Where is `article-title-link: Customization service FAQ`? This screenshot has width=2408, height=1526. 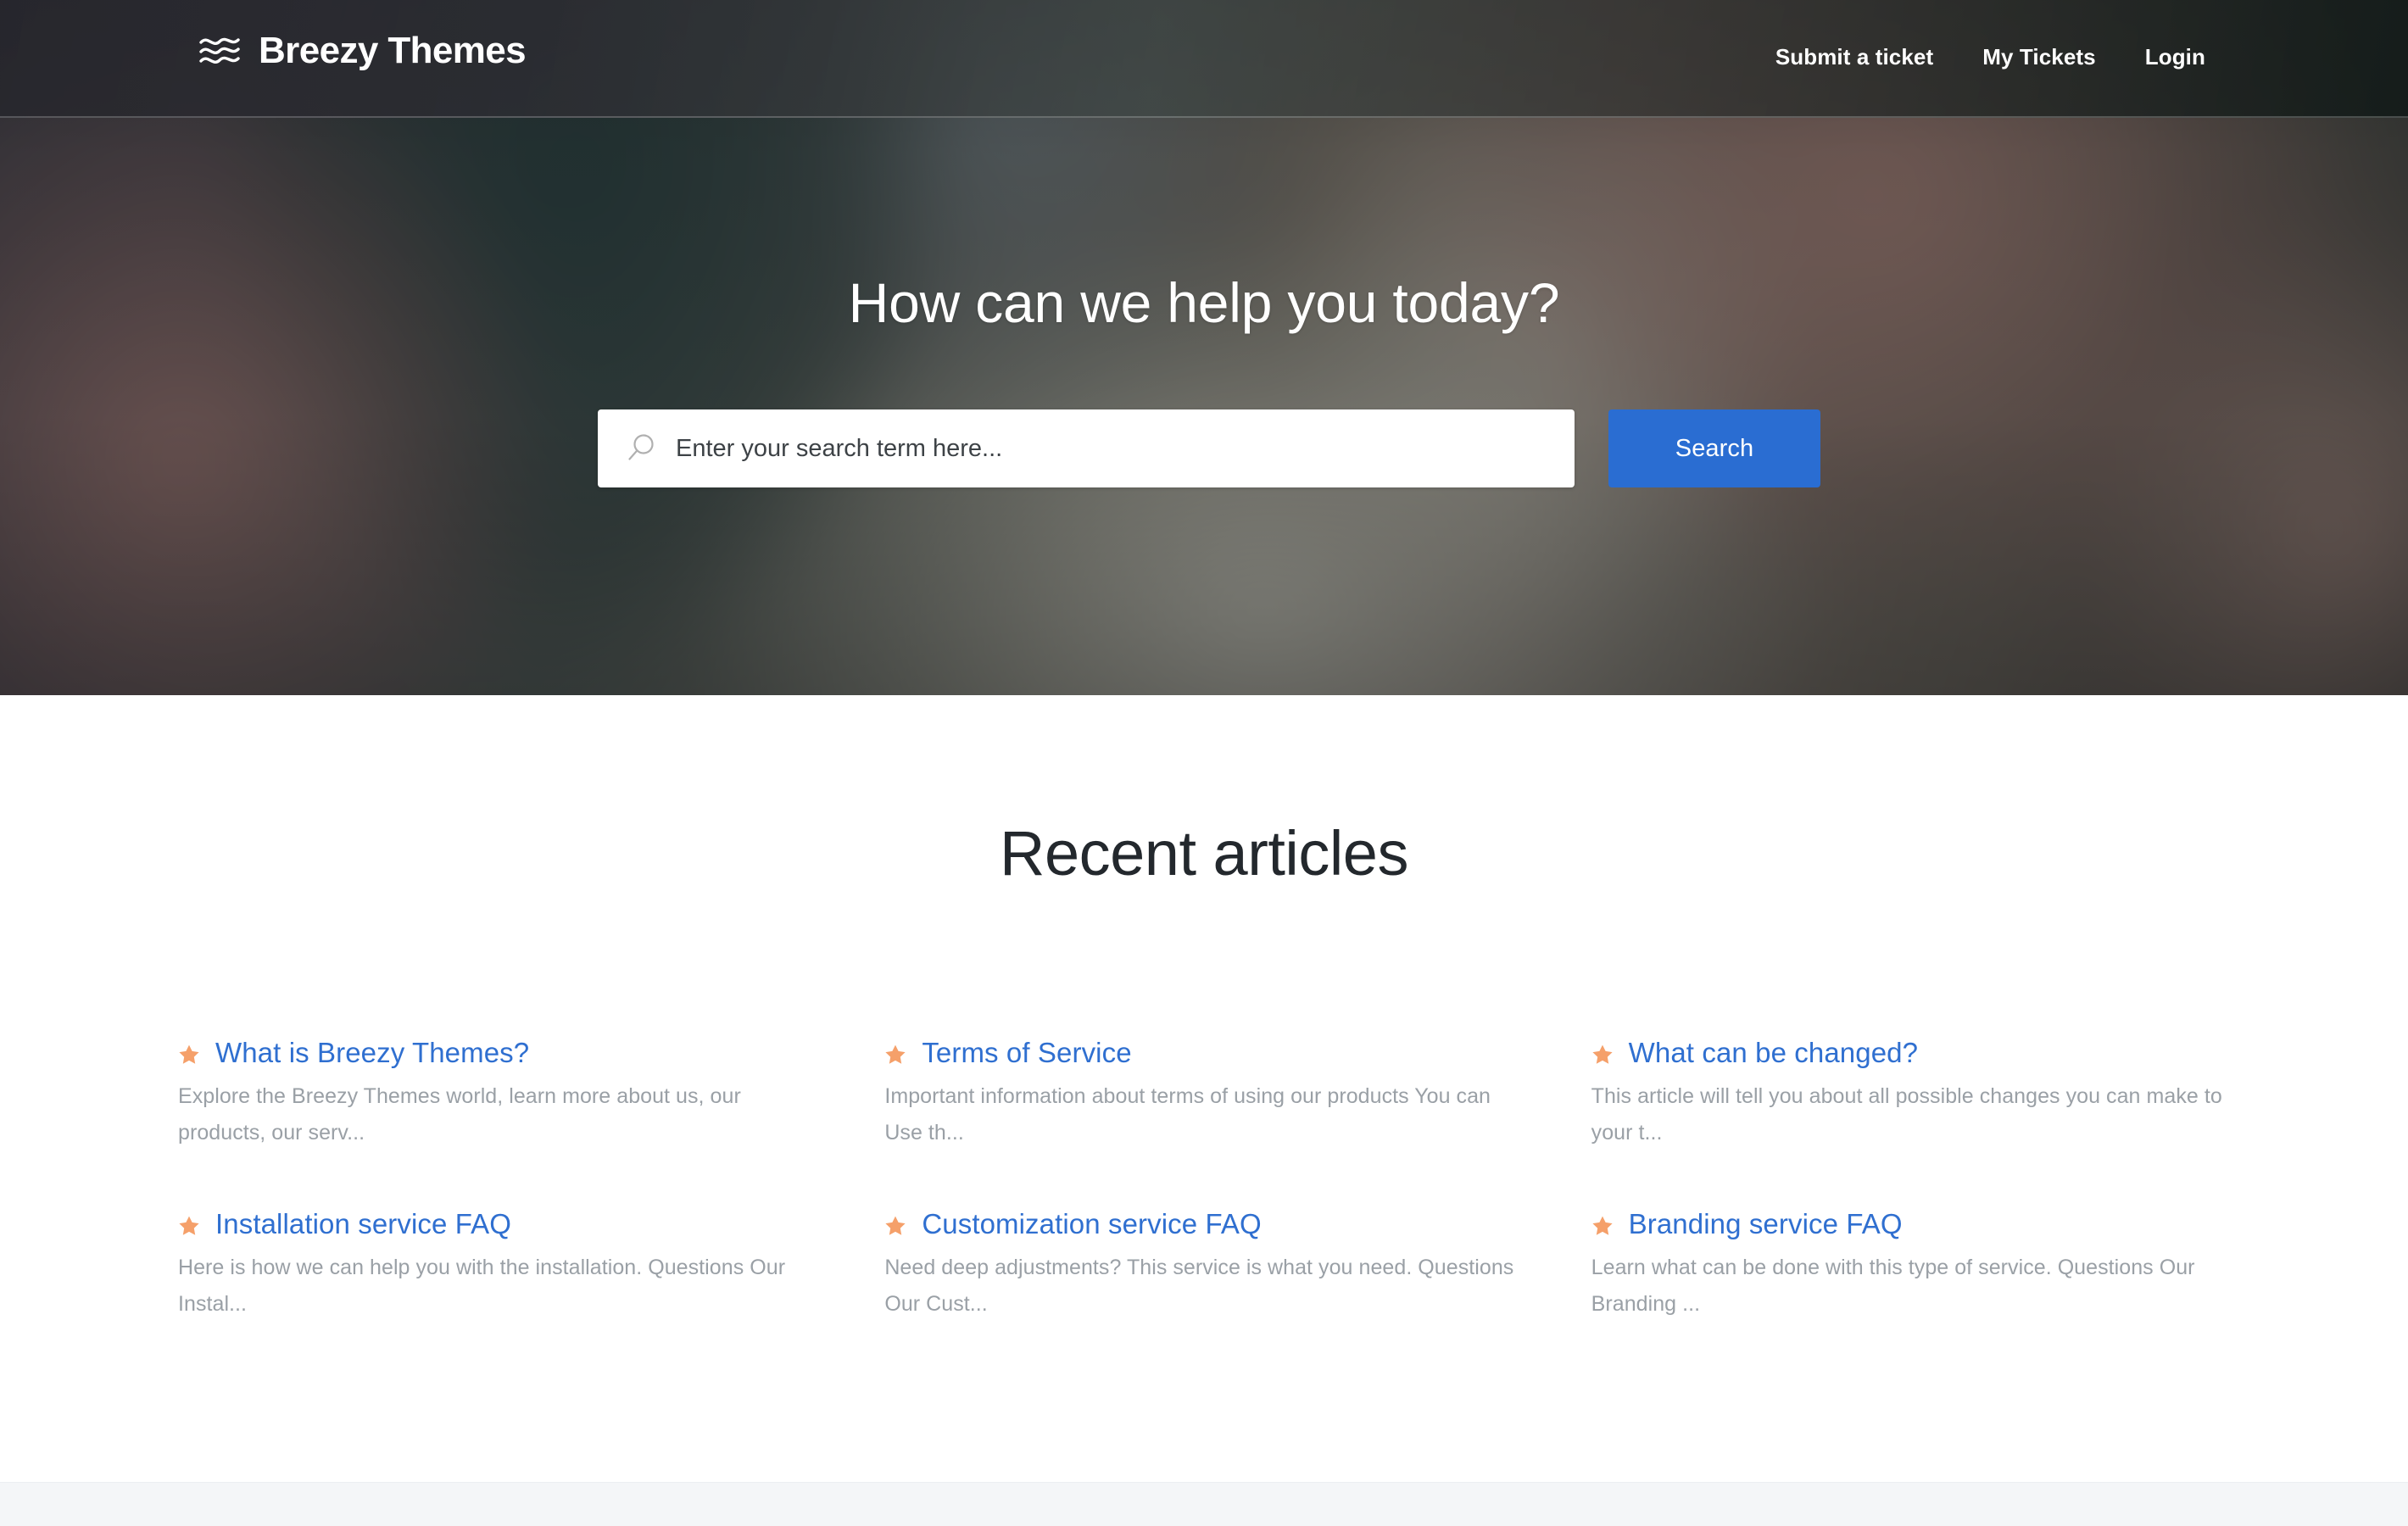 article-title-link: Customization service FAQ is located at coordinates (1091, 1224).